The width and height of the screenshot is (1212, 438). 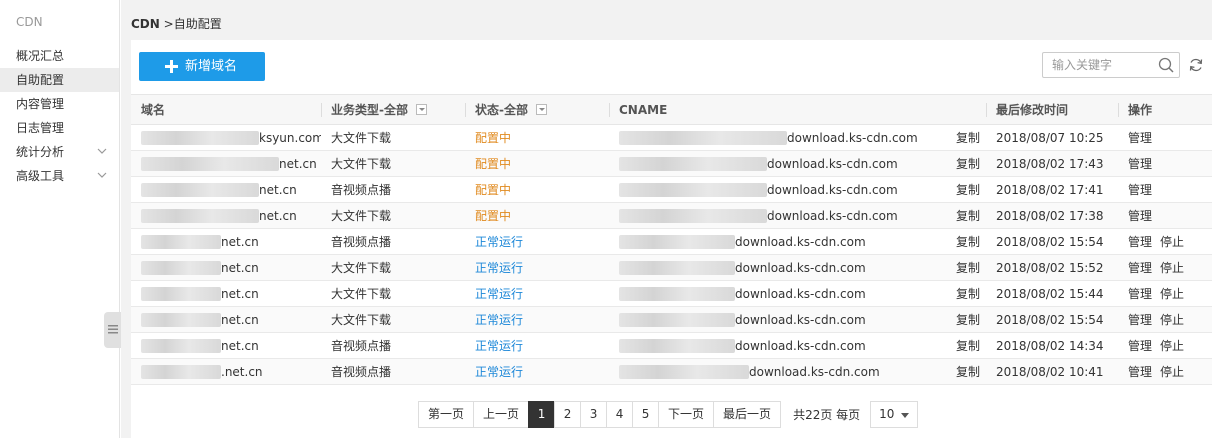 I want to click on cell-modified: 2018/08/02 15:54, so click(x=1050, y=319).